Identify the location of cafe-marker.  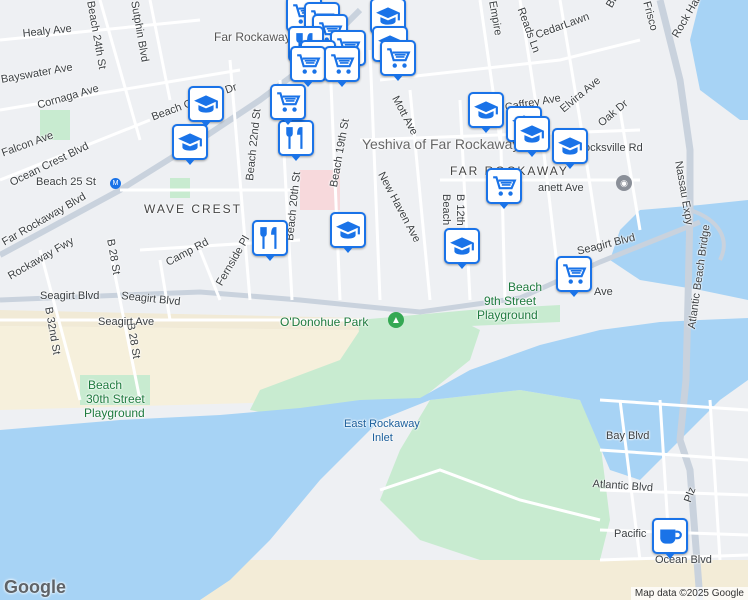
(670, 538).